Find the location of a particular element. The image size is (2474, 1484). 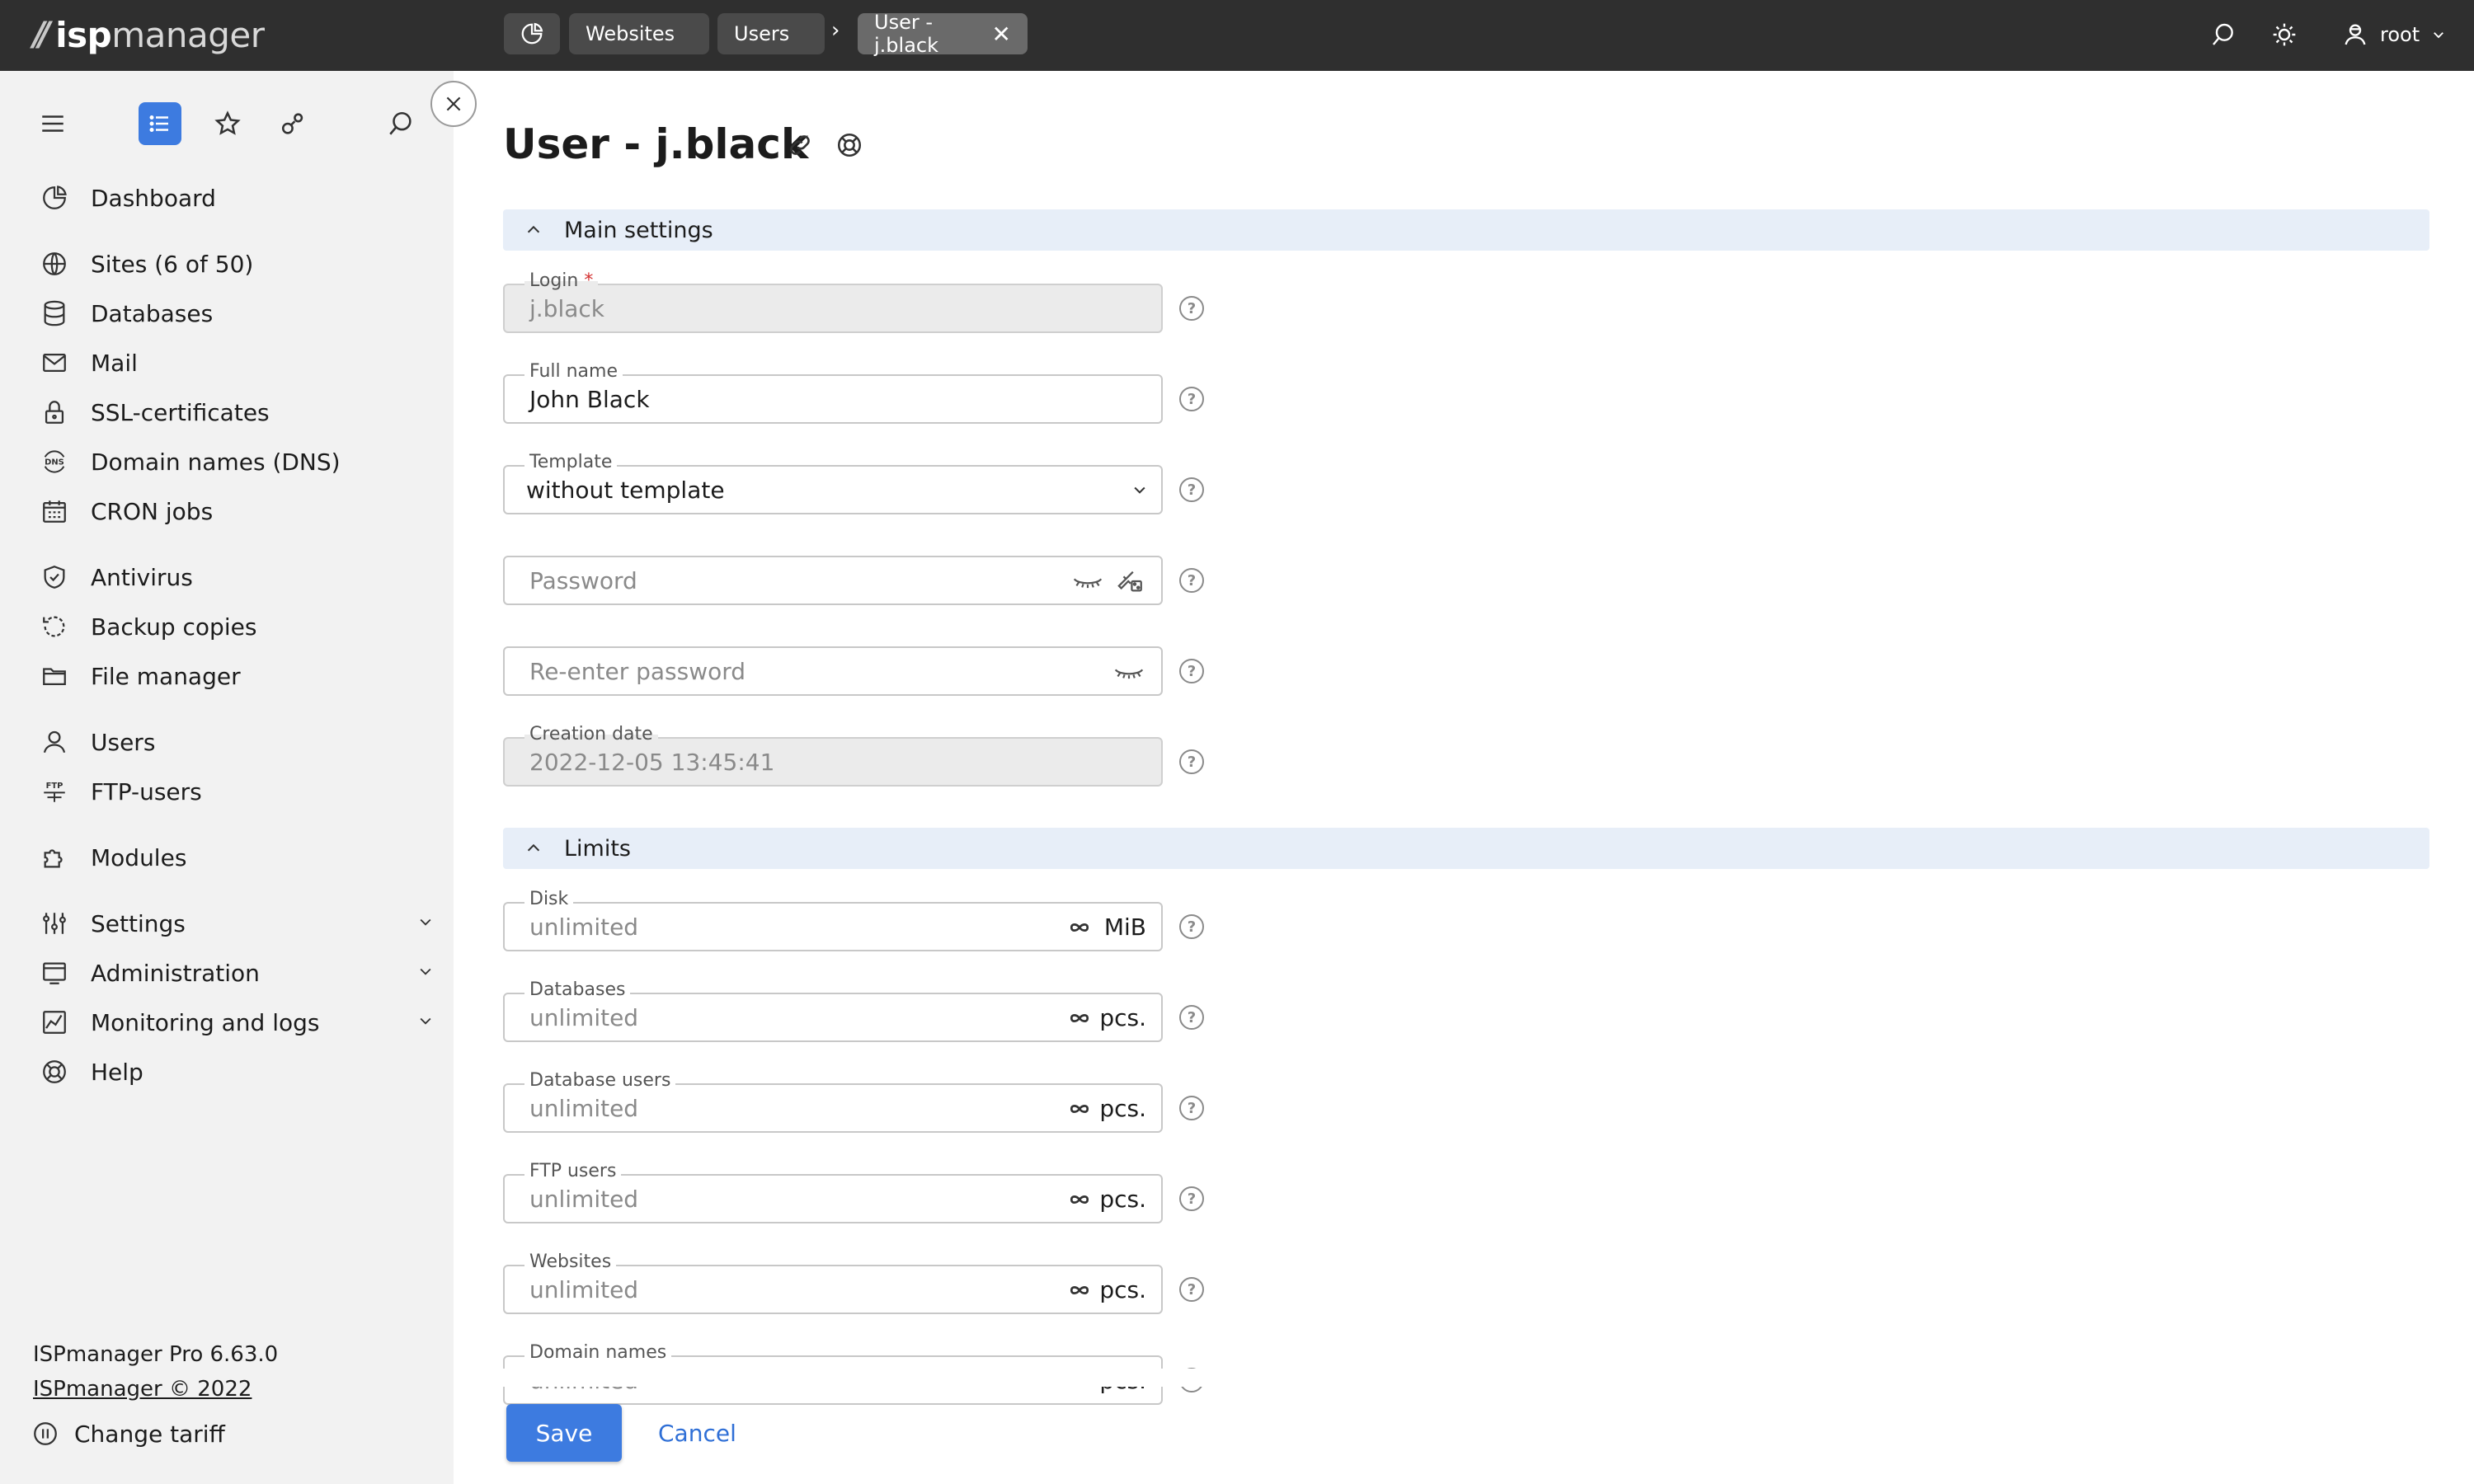

sidebar-toolbar is located at coordinates (227, 127).